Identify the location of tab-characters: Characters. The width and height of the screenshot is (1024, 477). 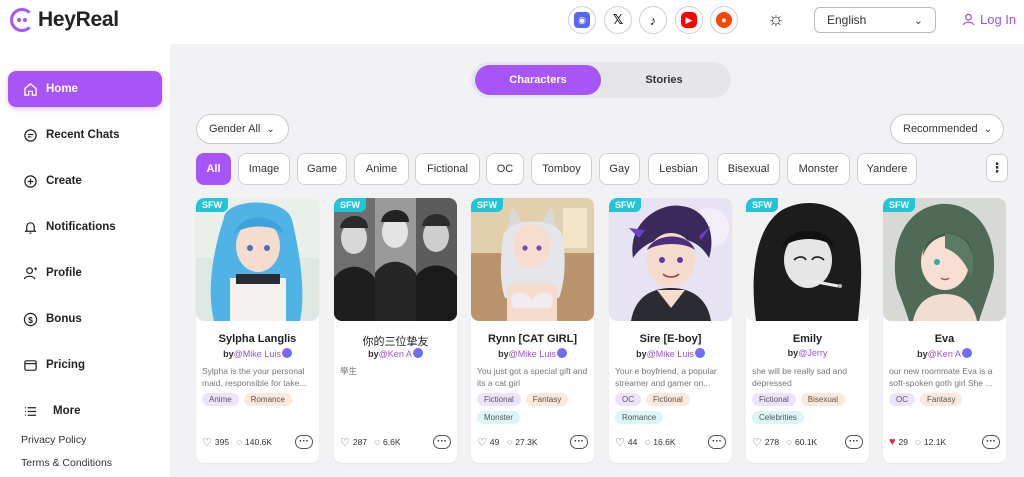
(538, 80).